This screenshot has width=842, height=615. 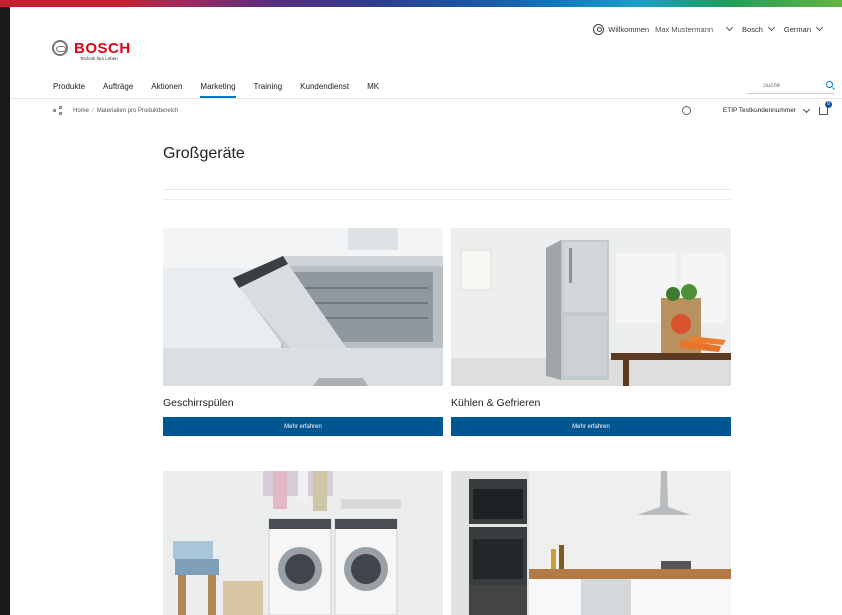 I want to click on account-icon, so click(x=686, y=110).